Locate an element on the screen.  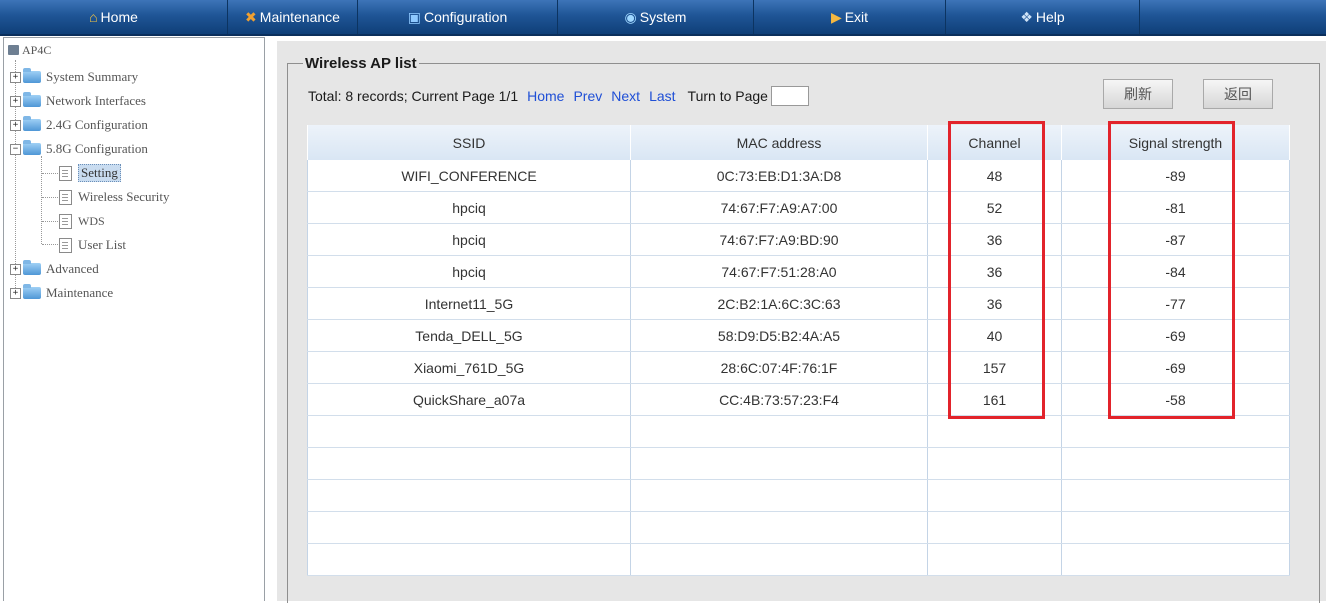
column-header-mac: MAC address is located at coordinates (779, 142).